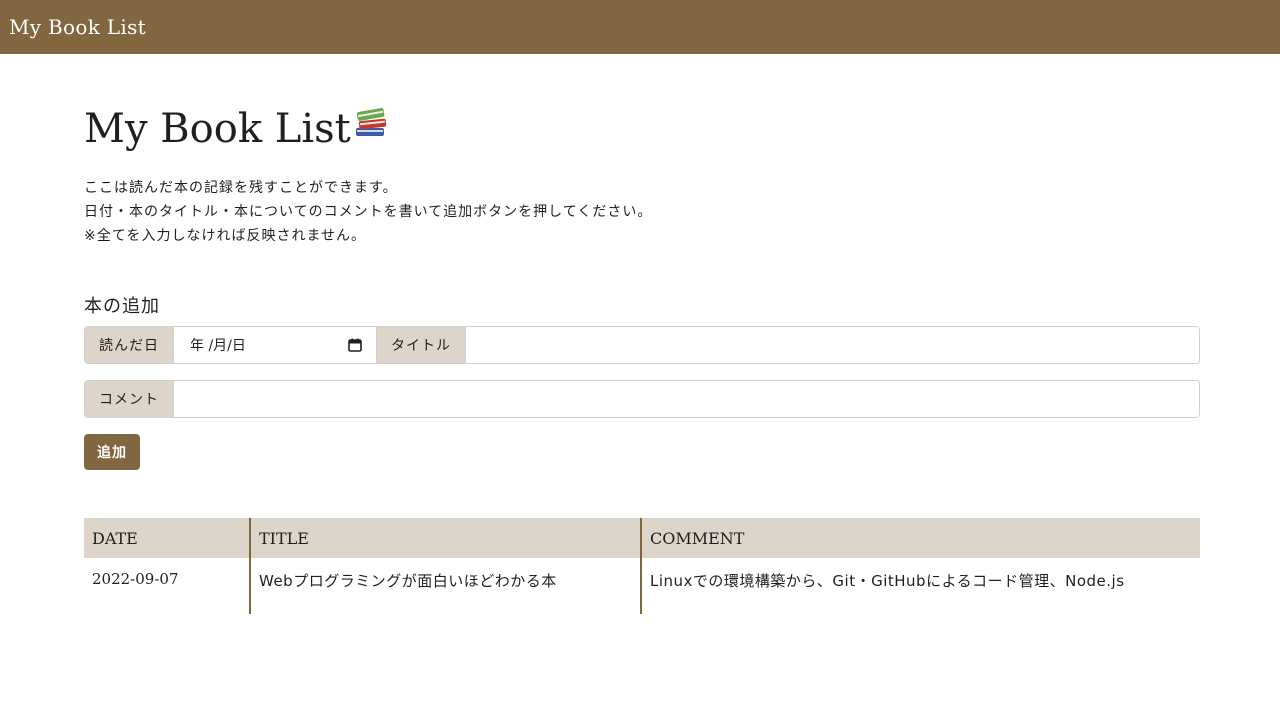 This screenshot has height=720, width=1280. What do you see at coordinates (112, 452) in the screenshot?
I see `add-button: 追加` at bounding box center [112, 452].